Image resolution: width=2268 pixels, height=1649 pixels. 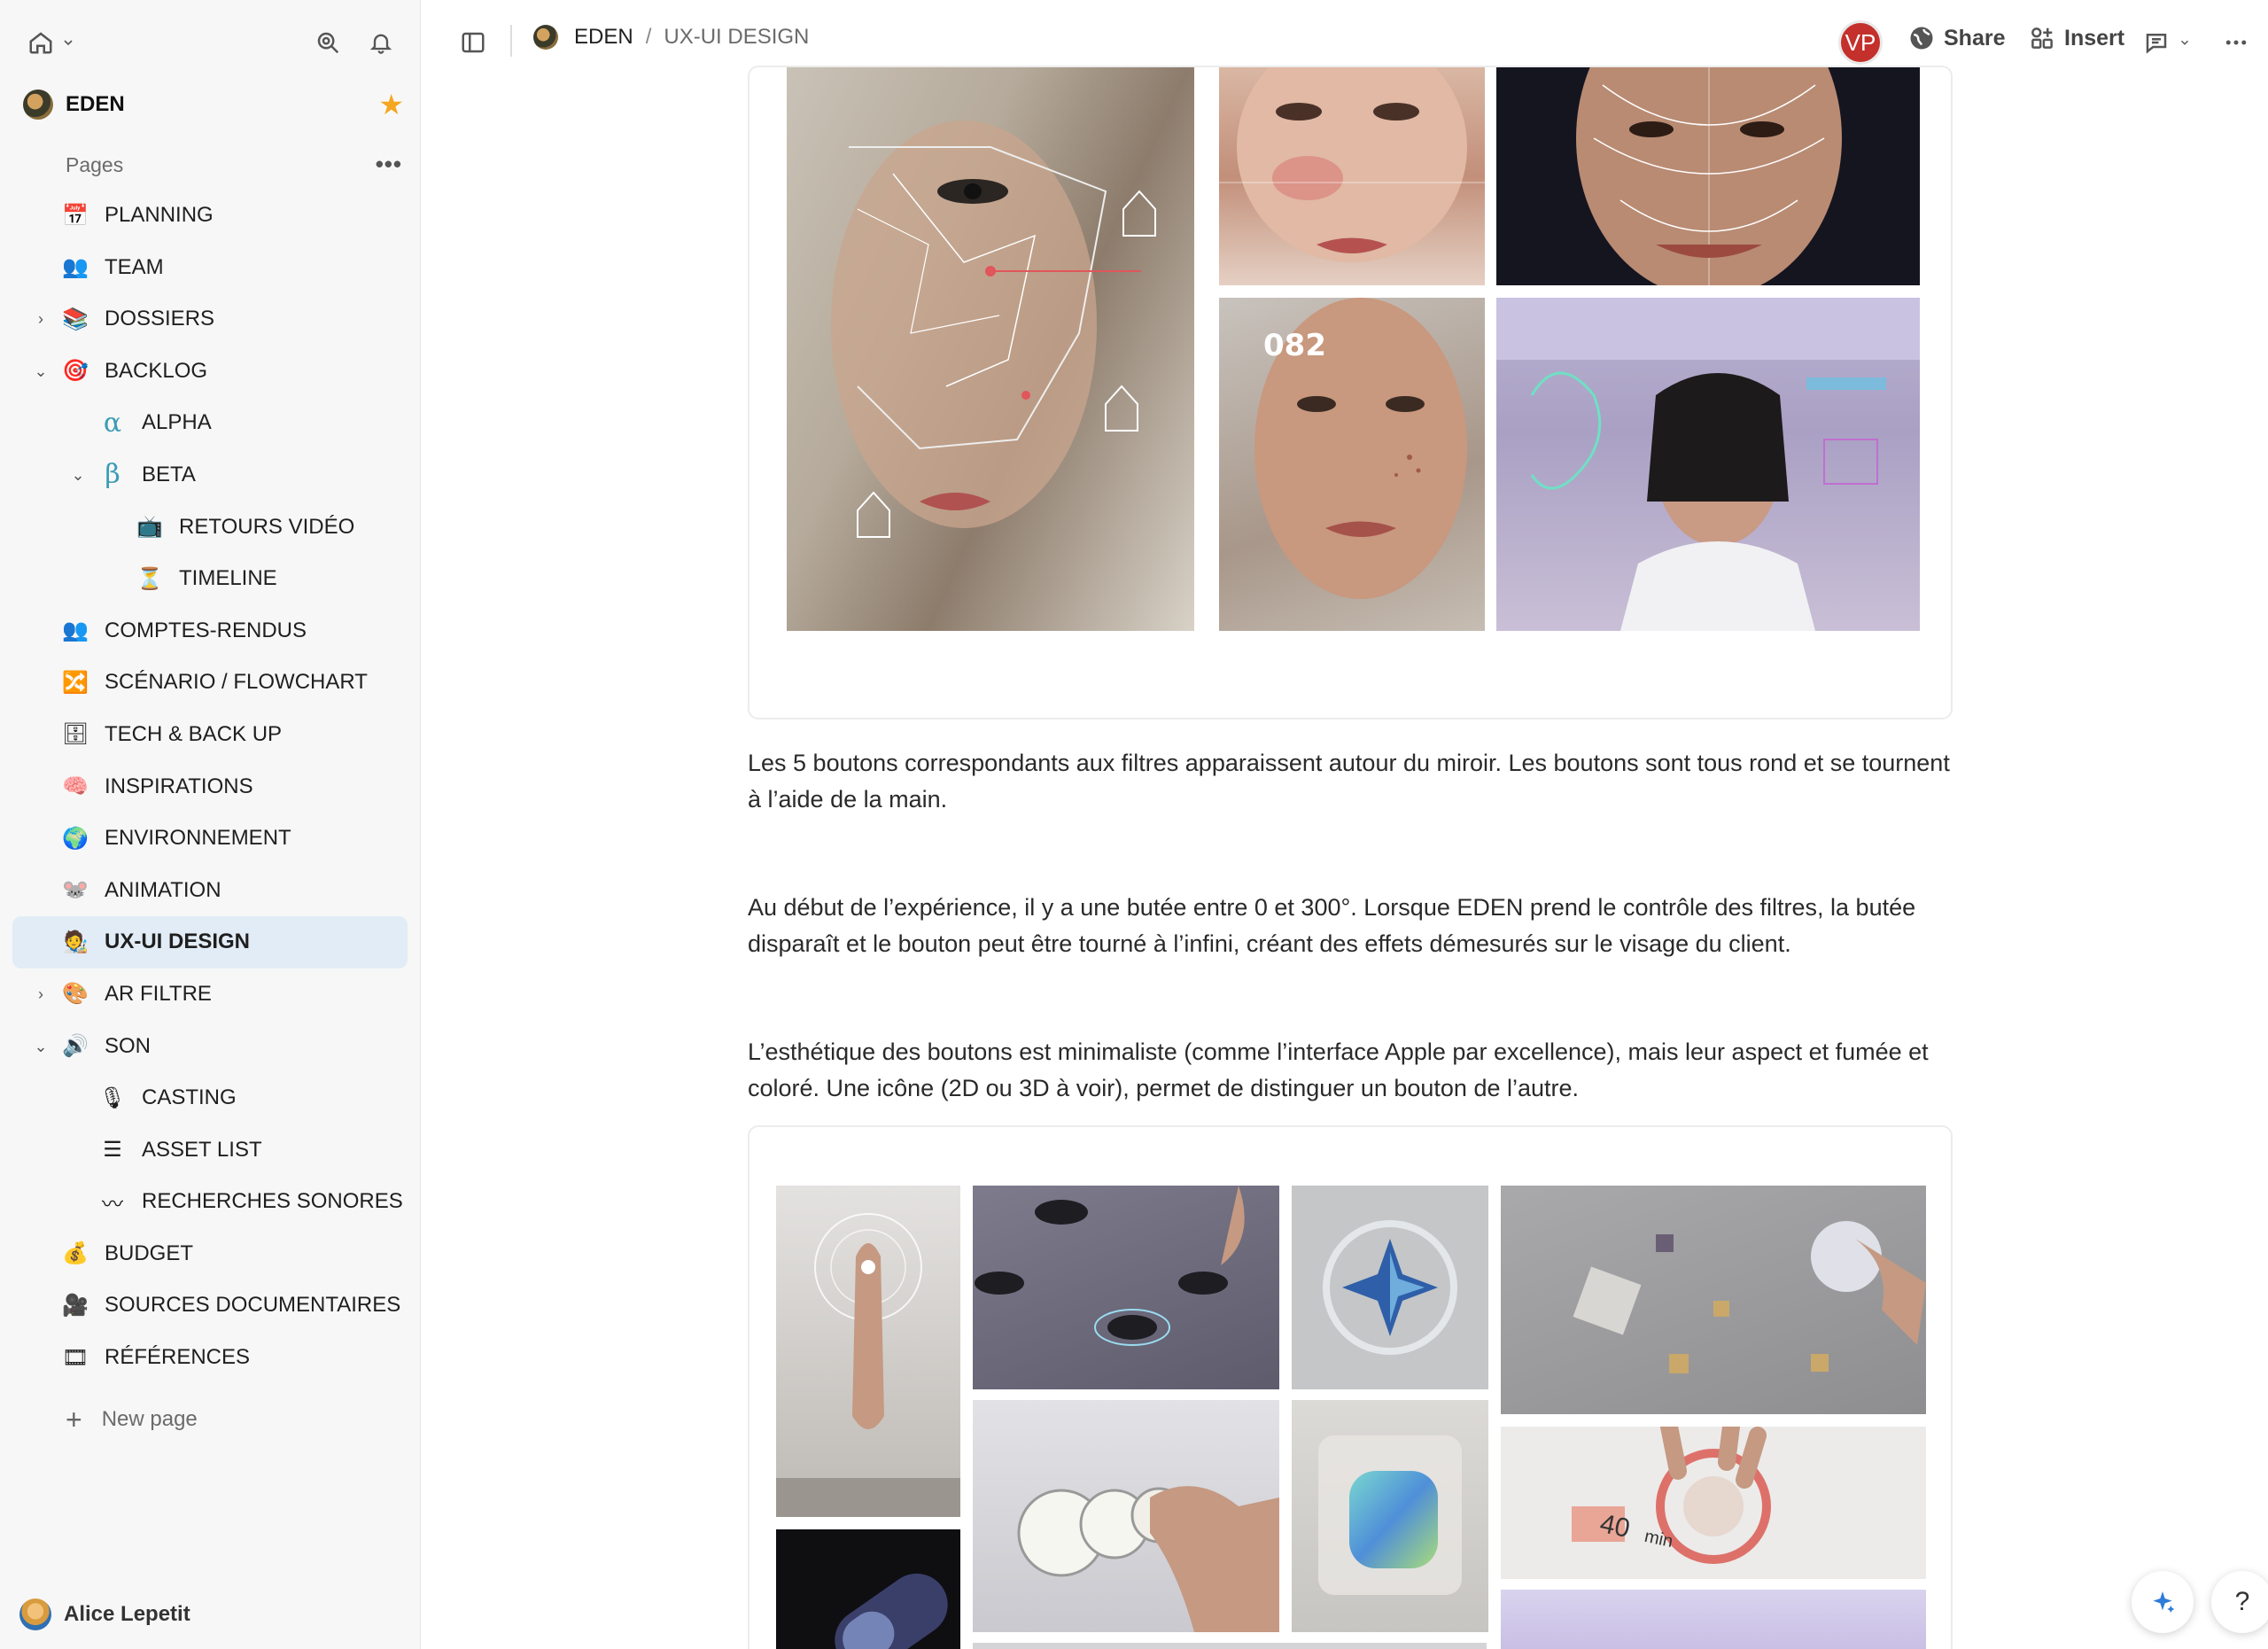 I want to click on comments-button, so click(x=2167, y=42).